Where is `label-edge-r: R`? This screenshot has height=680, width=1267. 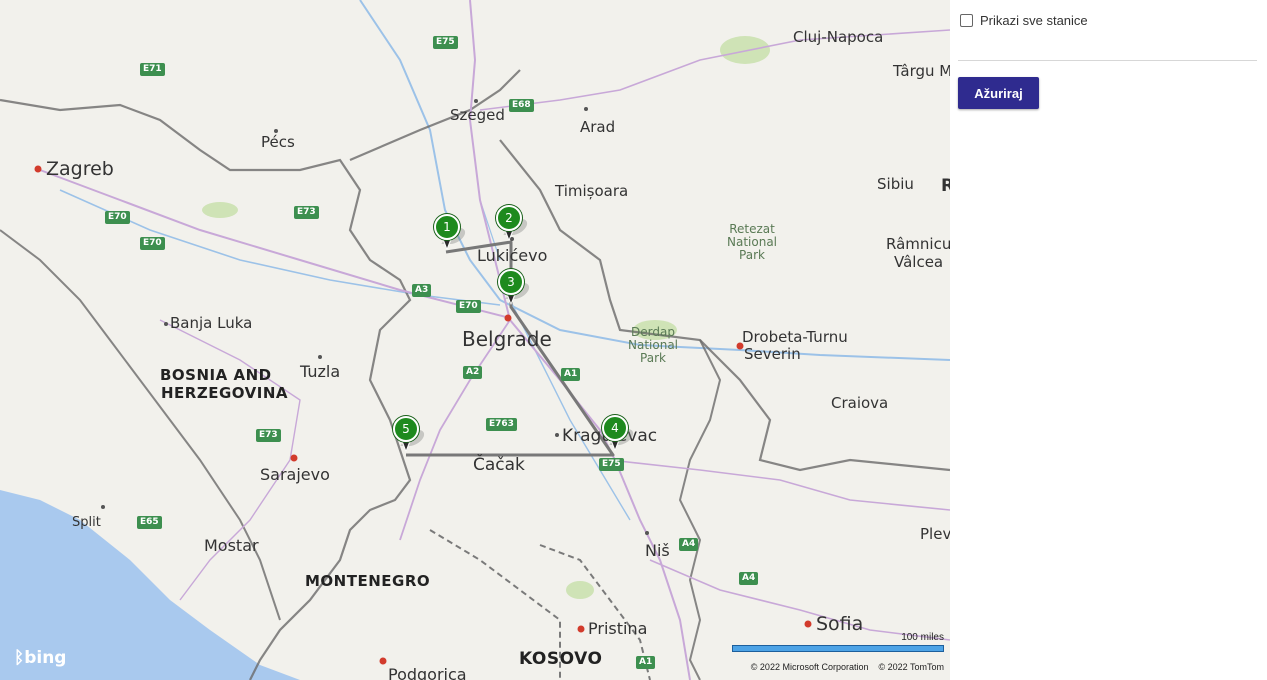 label-edge-r: R is located at coordinates (945, 186).